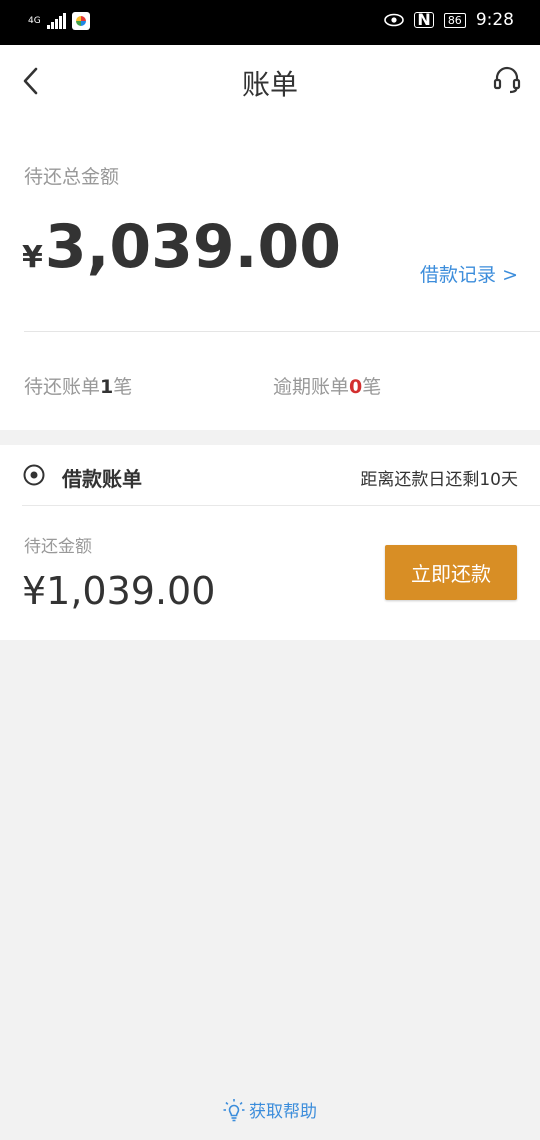 Image resolution: width=540 pixels, height=1140 pixels. Describe the element at coordinates (454, 20) in the screenshot. I see `battery-icon: 86` at that location.